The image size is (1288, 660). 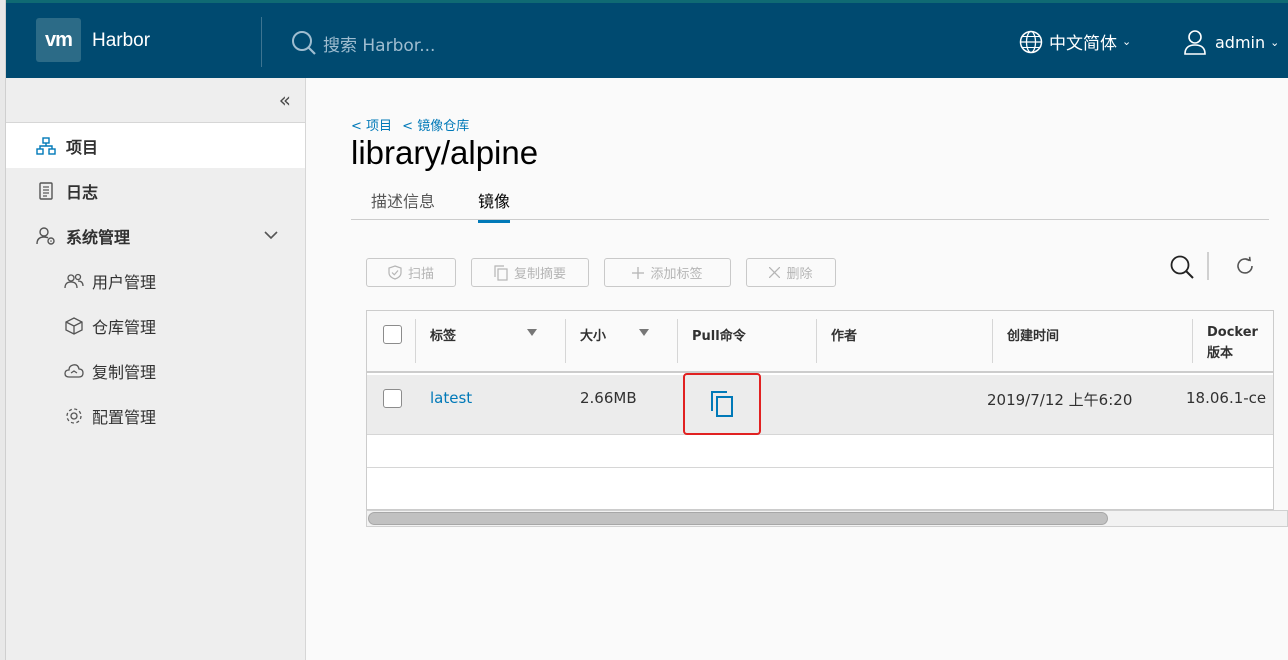 What do you see at coordinates (74, 370) in the screenshot?
I see `cloud-sync-icon` at bounding box center [74, 370].